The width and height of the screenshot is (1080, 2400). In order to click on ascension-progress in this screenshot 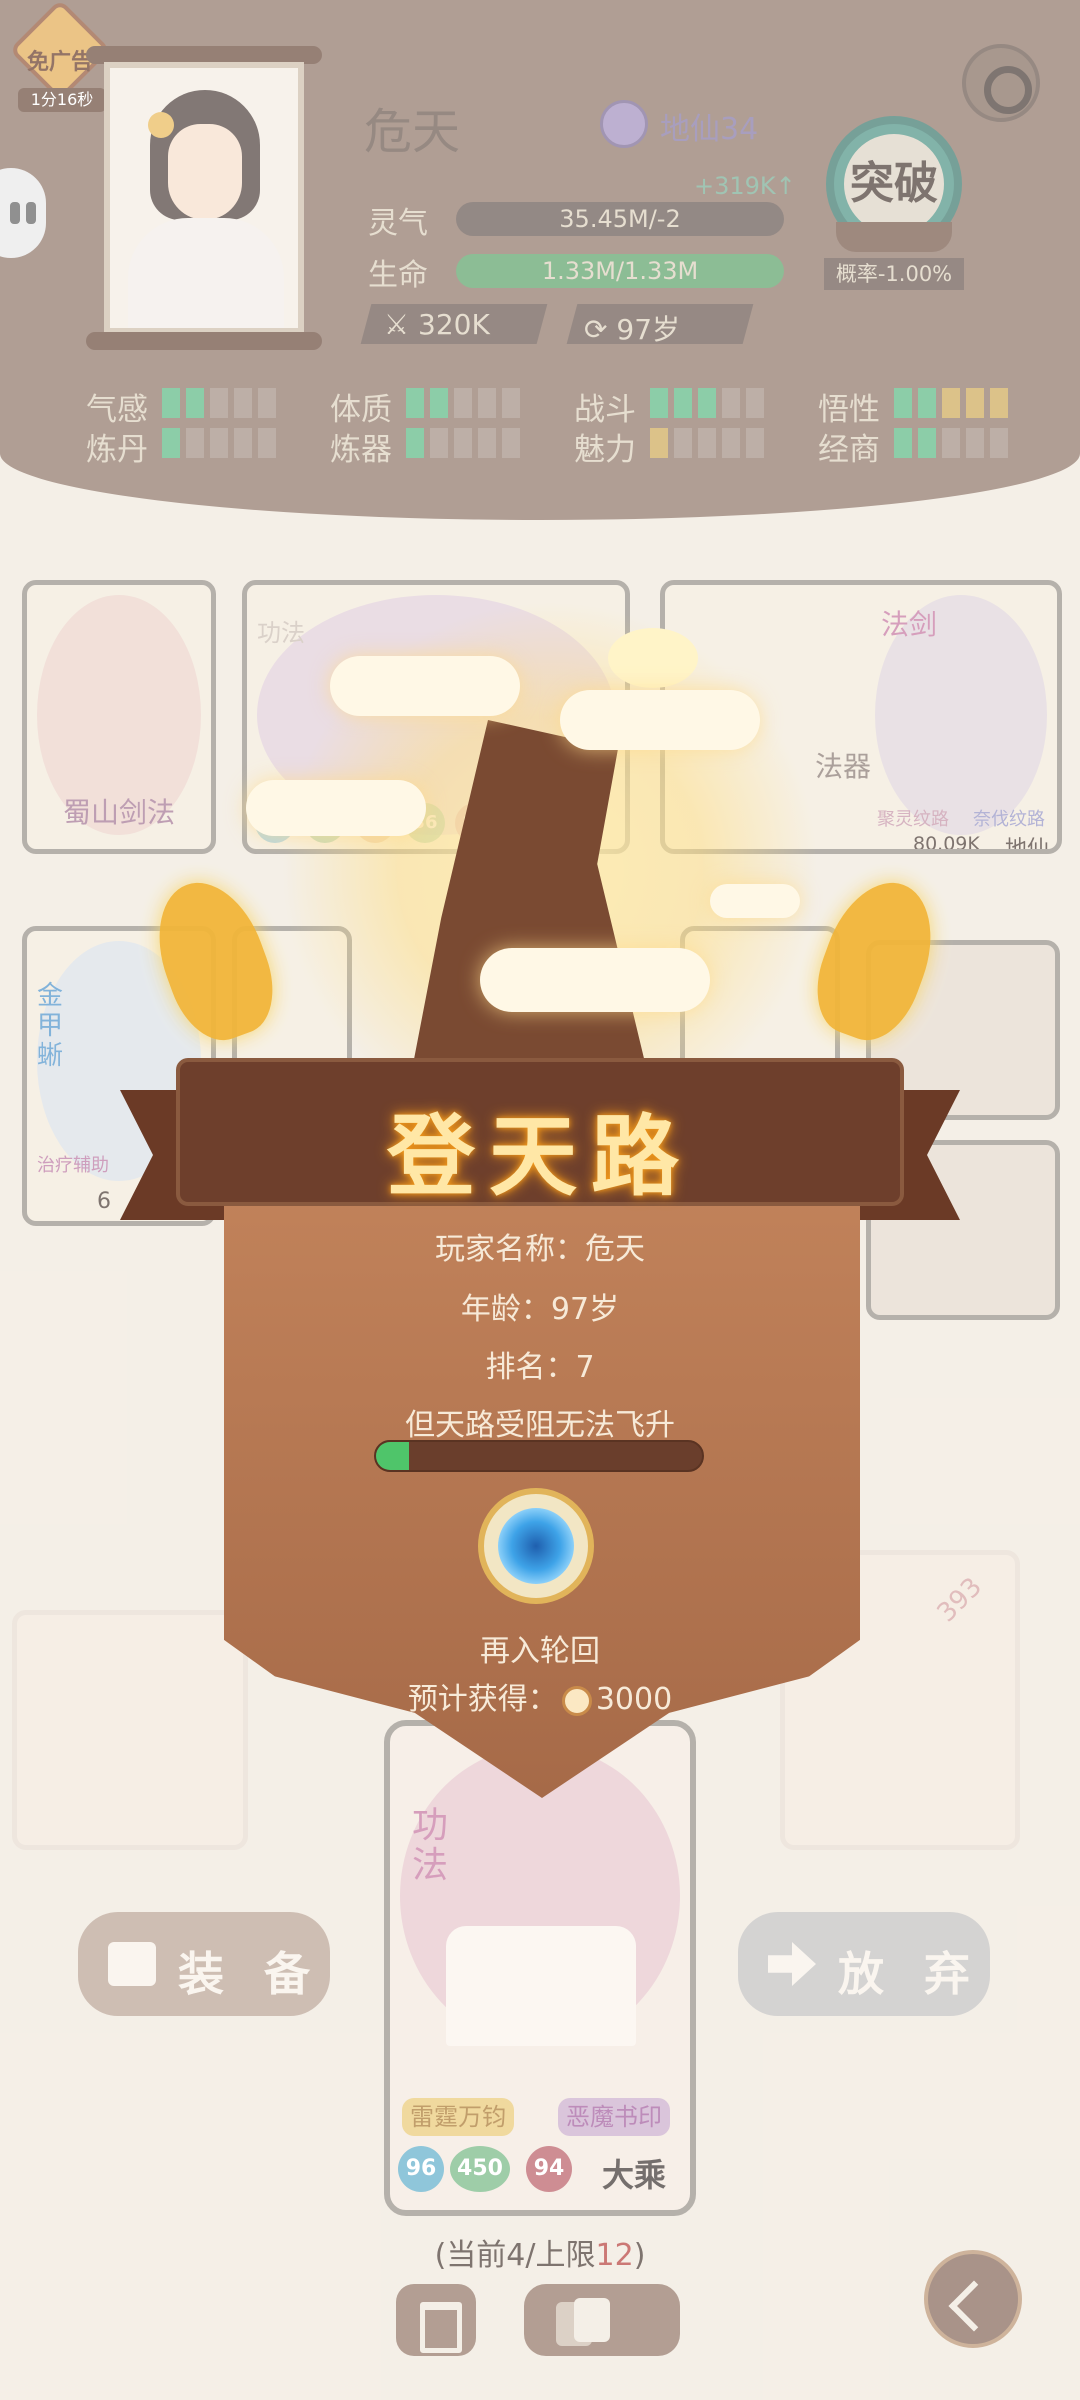, I will do `click(539, 1456)`.